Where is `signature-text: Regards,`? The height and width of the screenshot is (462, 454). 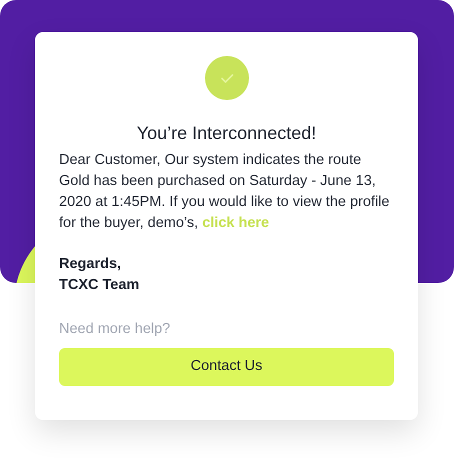 signature-text: Regards, is located at coordinates (90, 264).